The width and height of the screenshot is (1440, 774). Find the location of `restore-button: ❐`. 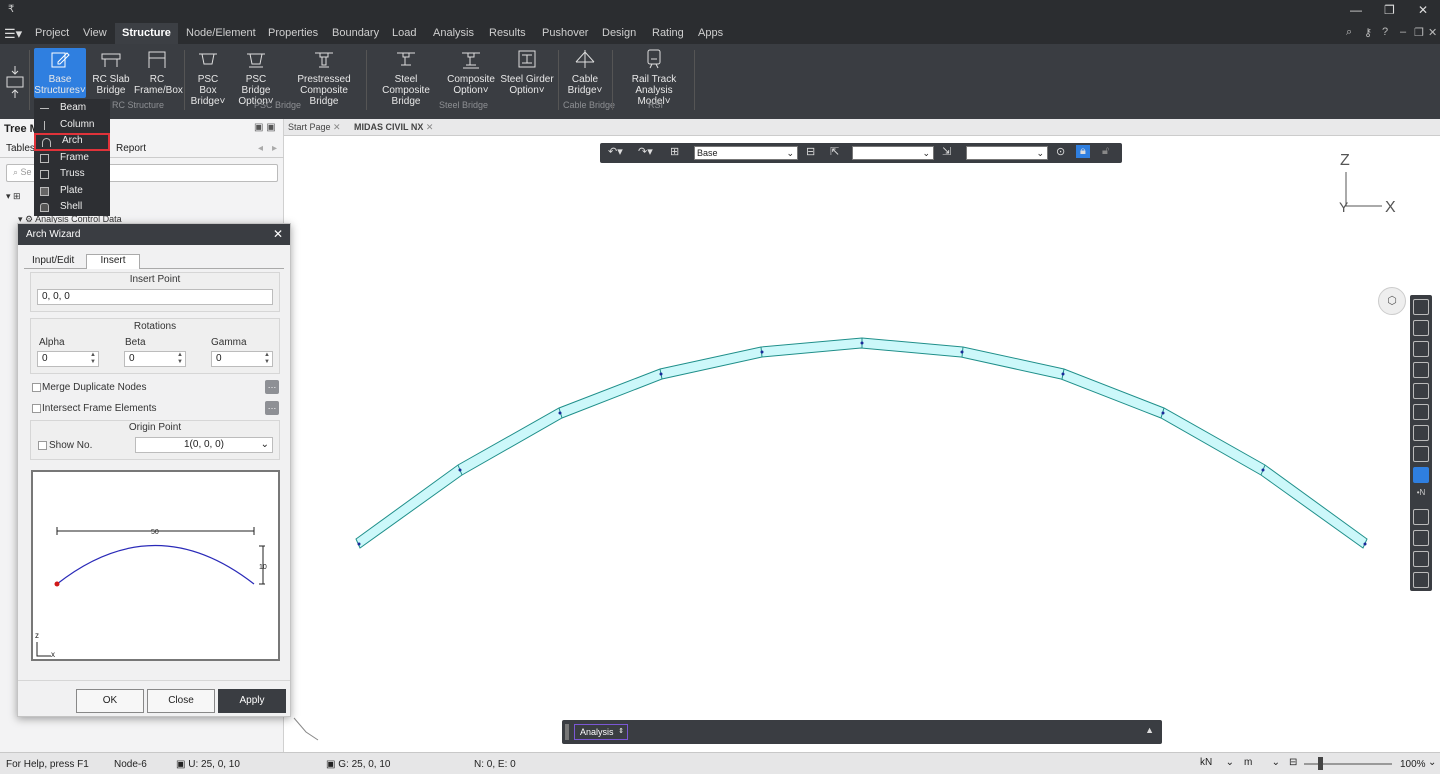

restore-button: ❐ is located at coordinates (1389, 10).